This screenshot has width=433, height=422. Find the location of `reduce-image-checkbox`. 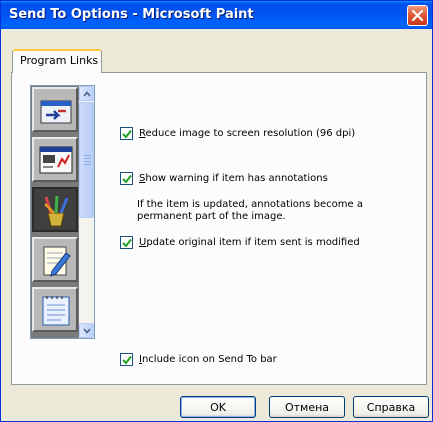

reduce-image-checkbox is located at coordinates (126, 133).